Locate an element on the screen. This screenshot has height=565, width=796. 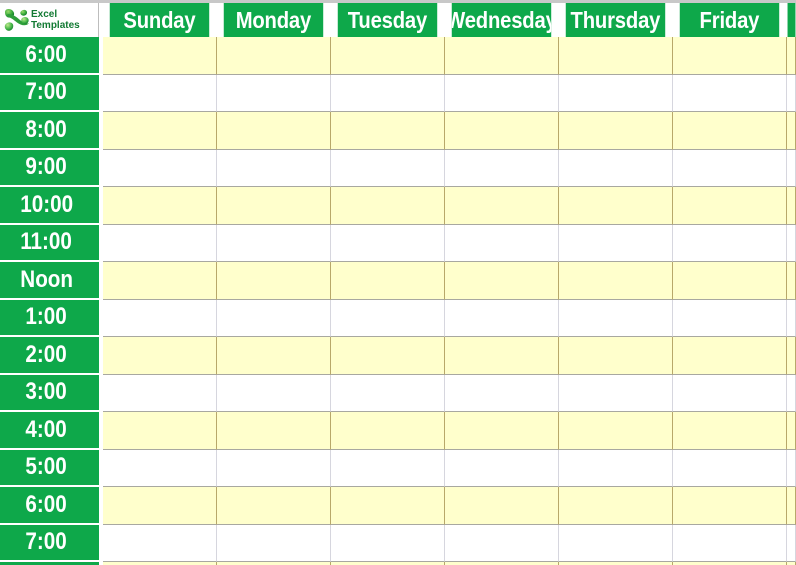
schedule-row: 4:00 is located at coordinates (398, 431).